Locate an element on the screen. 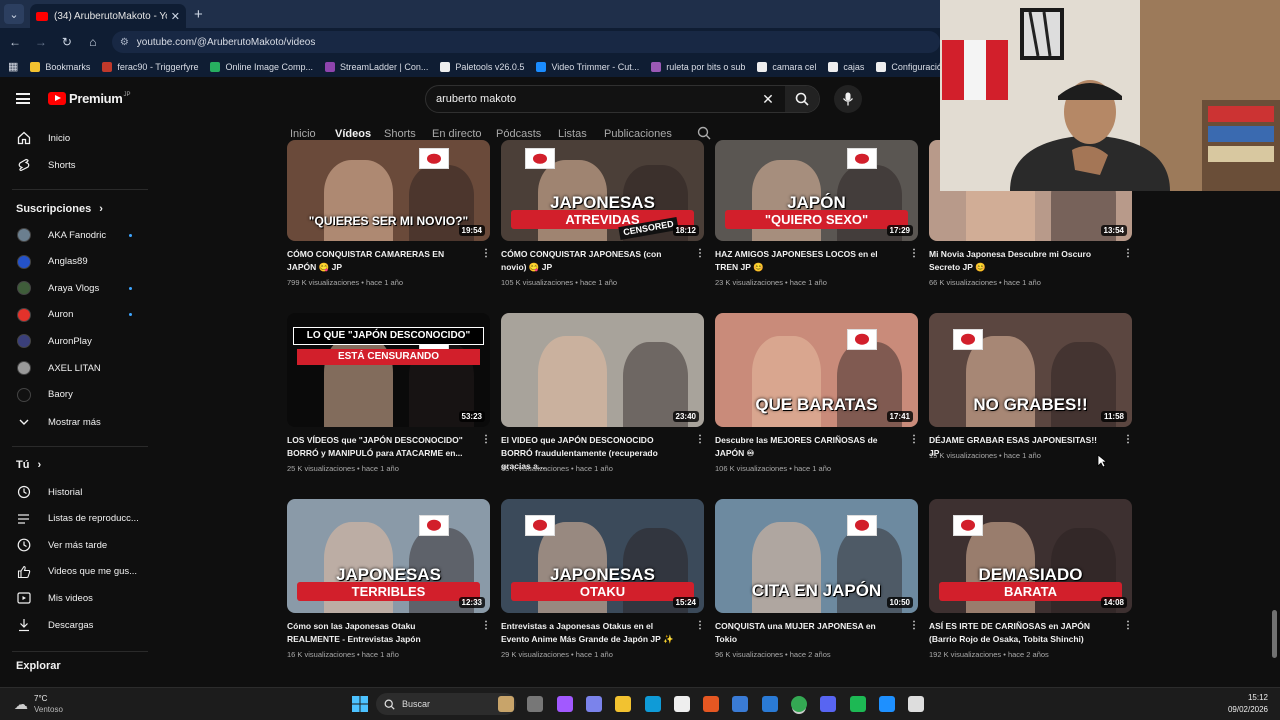  channel-tab-1: Vídeos is located at coordinates (353, 134).